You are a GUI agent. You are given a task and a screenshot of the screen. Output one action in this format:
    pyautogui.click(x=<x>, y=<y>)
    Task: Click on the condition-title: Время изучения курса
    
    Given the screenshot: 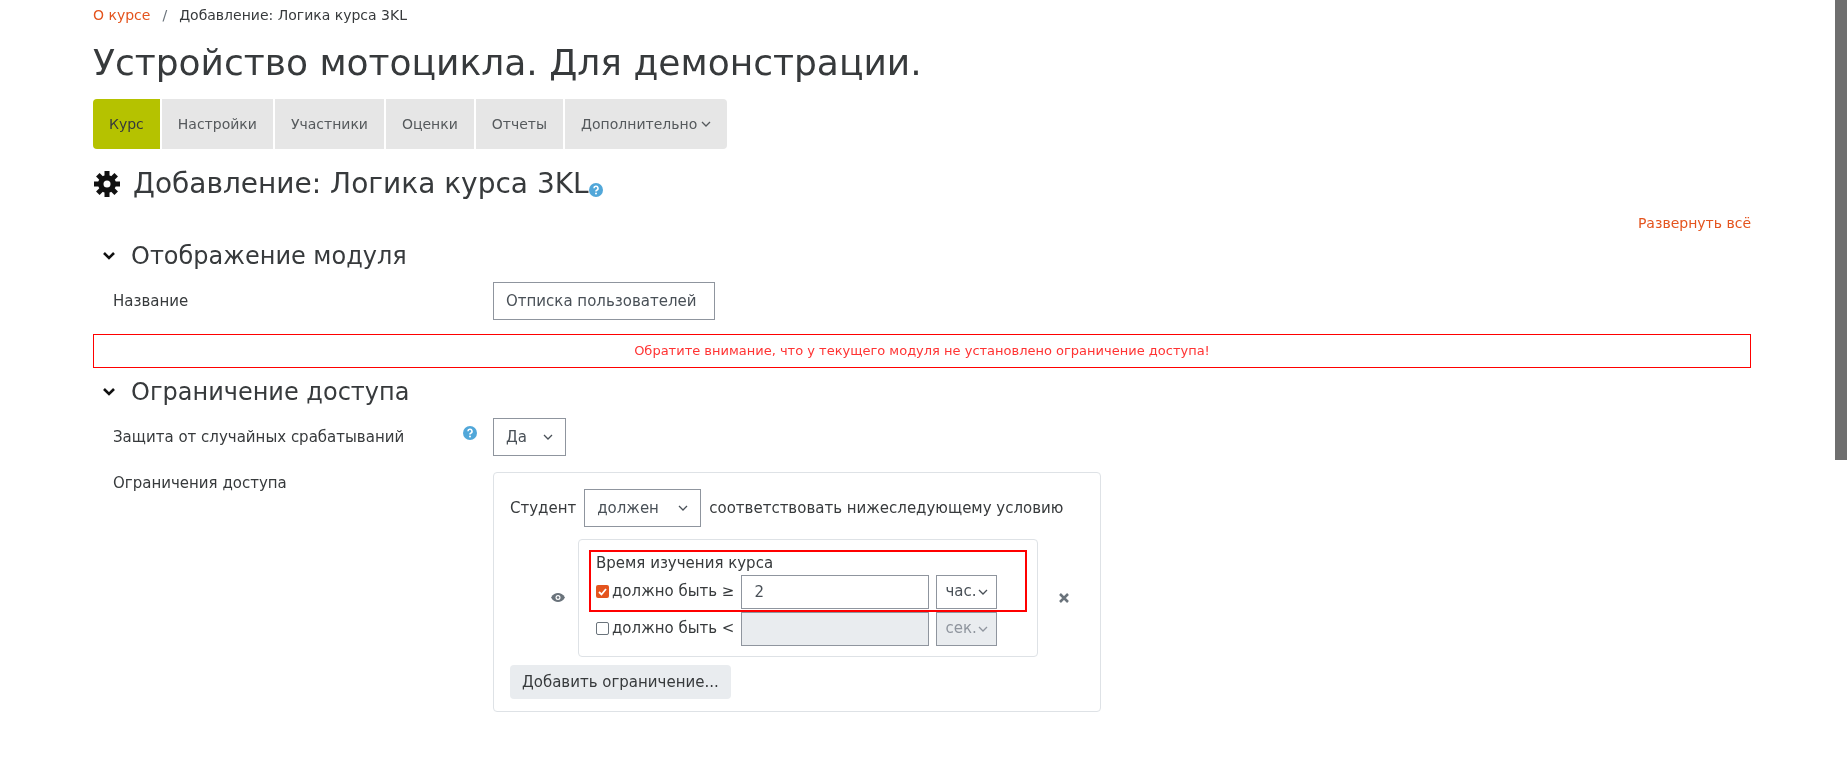 What is the action you would take?
    pyautogui.click(x=685, y=563)
    